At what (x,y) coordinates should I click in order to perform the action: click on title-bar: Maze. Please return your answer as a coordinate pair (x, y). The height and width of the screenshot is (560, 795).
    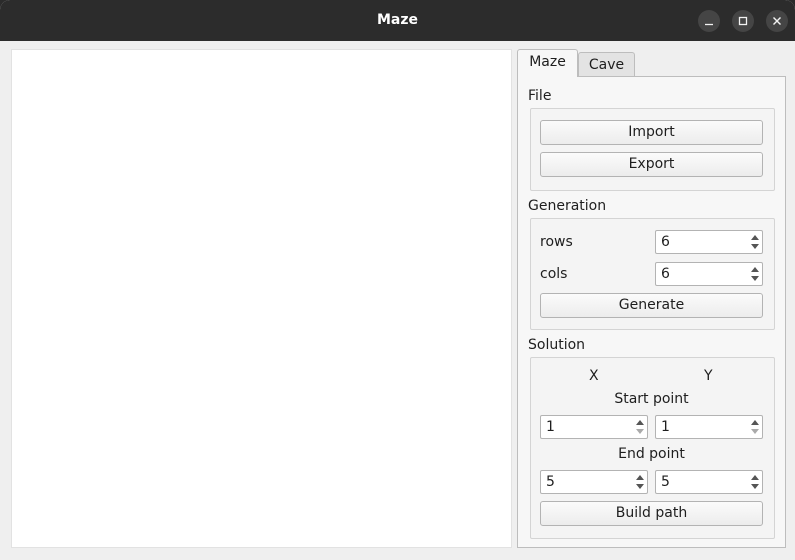
    Looking at the image, I should click on (397, 20).